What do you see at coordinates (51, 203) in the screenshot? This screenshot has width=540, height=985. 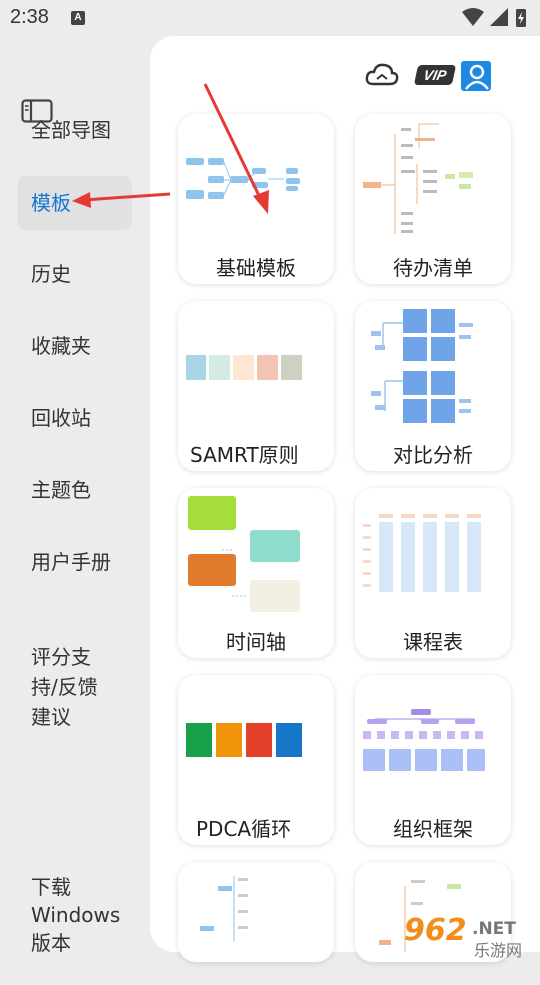 I see `sidebar-item-label: 模板` at bounding box center [51, 203].